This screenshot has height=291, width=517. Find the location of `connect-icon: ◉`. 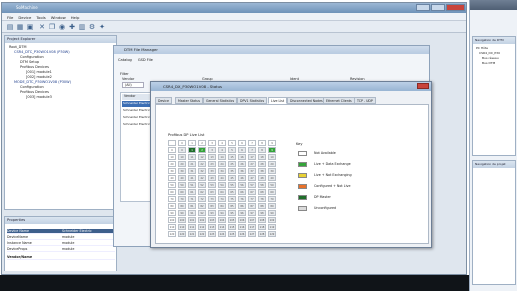

connect-icon: ◉ is located at coordinates (62, 27).